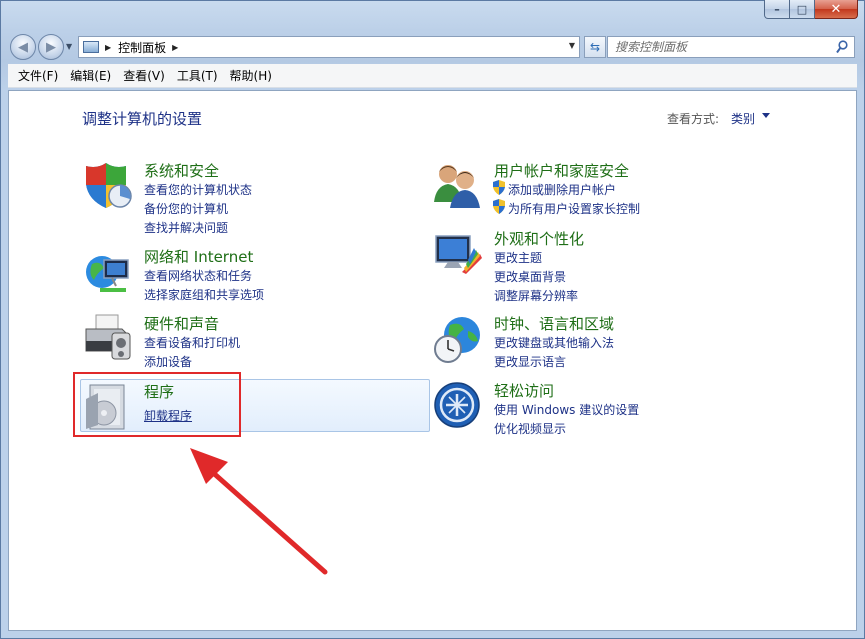 This screenshot has width=865, height=639. Describe the element at coordinates (108, 186) in the screenshot. I see `shield-icon` at that location.